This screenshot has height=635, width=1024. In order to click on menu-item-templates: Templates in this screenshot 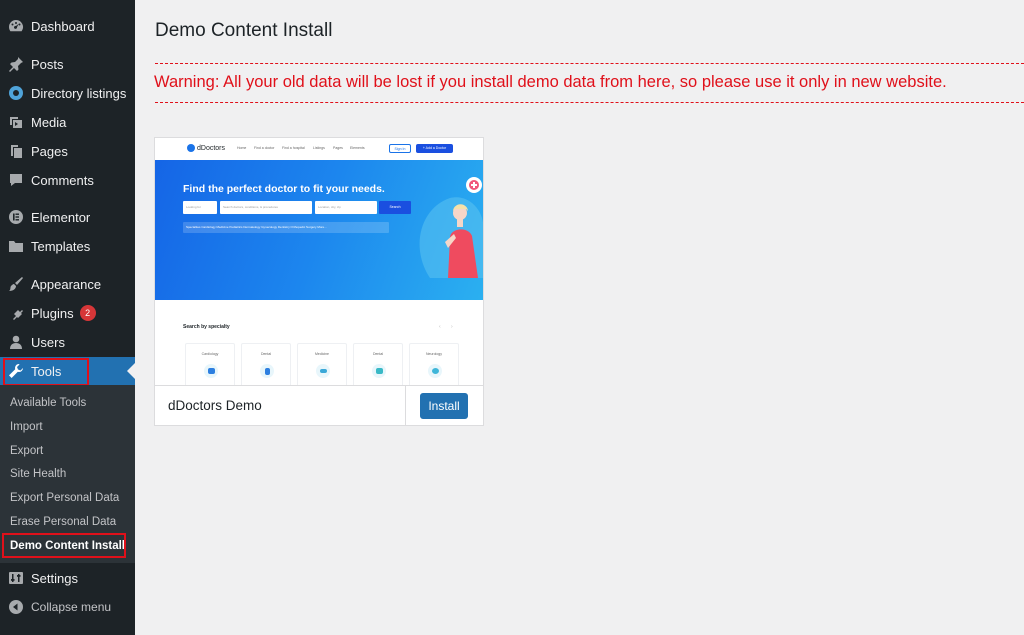, I will do `click(67, 246)`.